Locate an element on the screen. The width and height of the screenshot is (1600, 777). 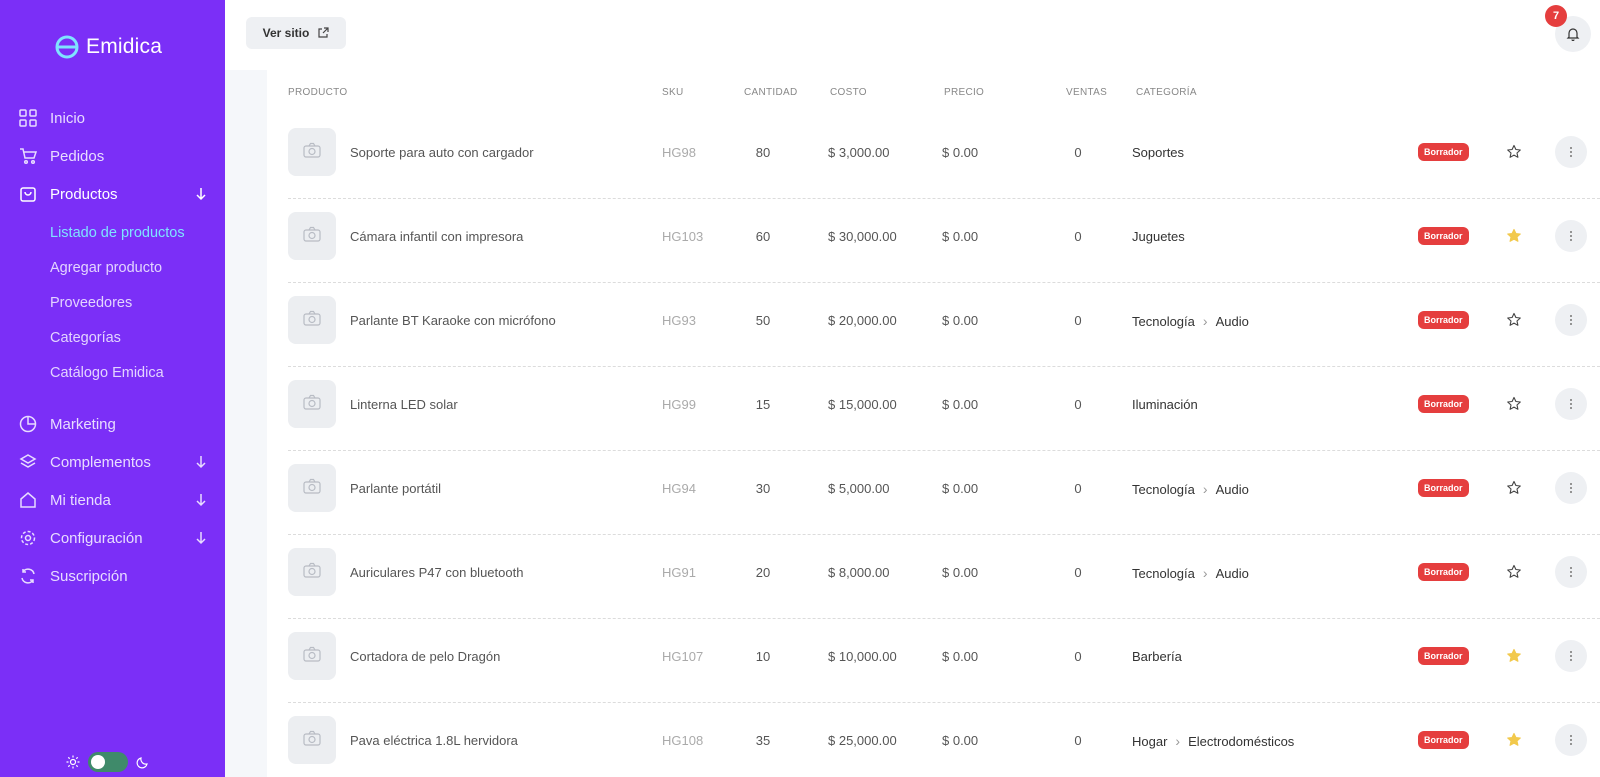
cart-icon is located at coordinates (28, 156).